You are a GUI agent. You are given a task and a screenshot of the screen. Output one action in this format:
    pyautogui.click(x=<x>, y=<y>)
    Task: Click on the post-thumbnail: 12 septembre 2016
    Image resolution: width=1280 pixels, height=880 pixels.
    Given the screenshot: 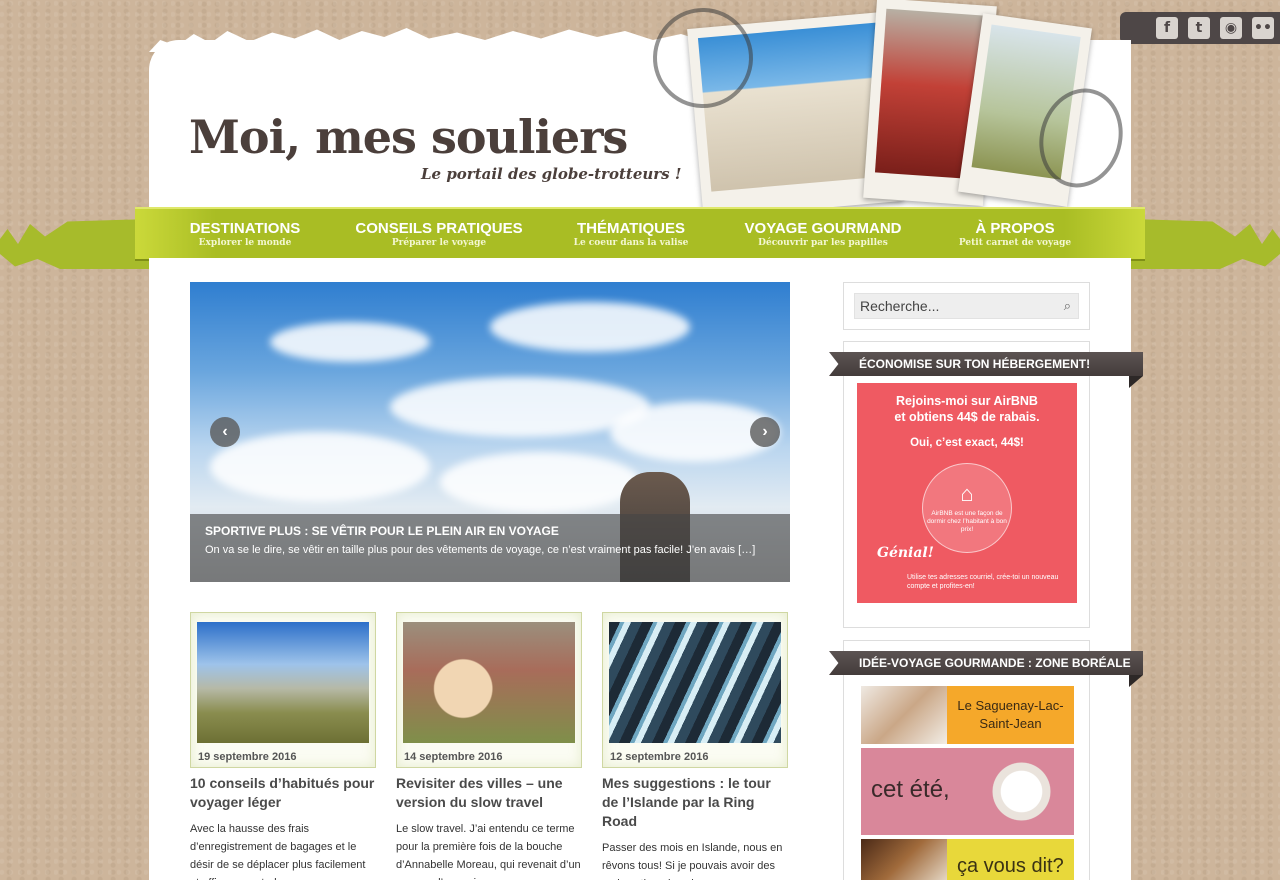 What is the action you would take?
    pyautogui.click(x=695, y=690)
    